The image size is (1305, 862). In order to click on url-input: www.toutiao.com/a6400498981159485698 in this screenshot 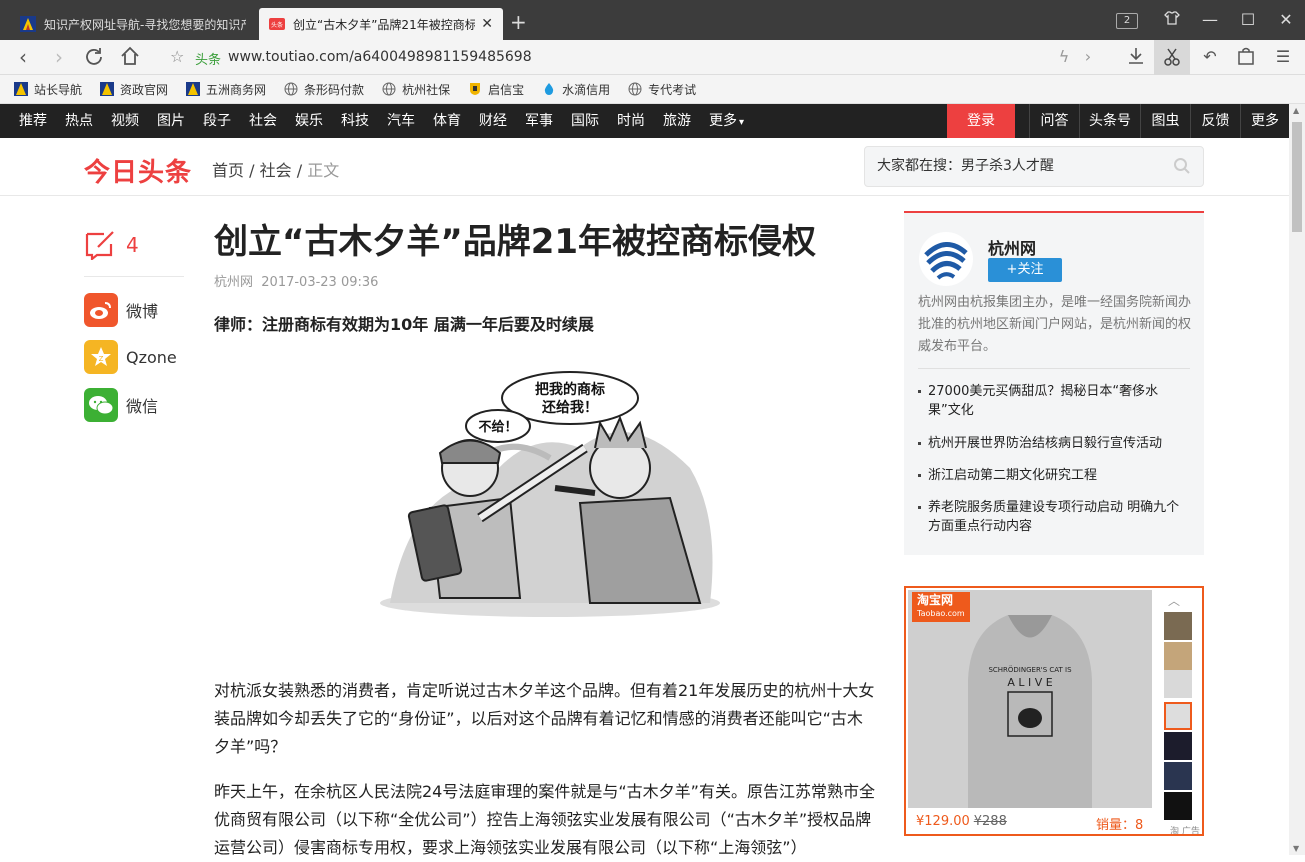, I will do `click(380, 57)`.